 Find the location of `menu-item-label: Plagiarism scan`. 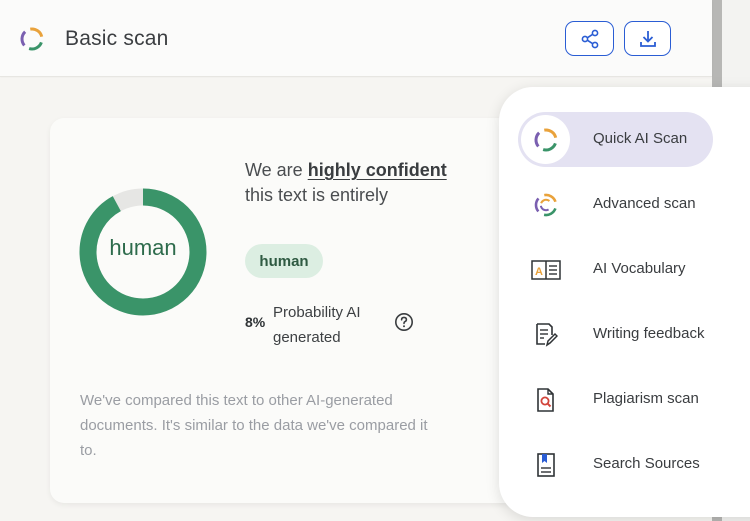

menu-item-label: Plagiarism scan is located at coordinates (646, 398).